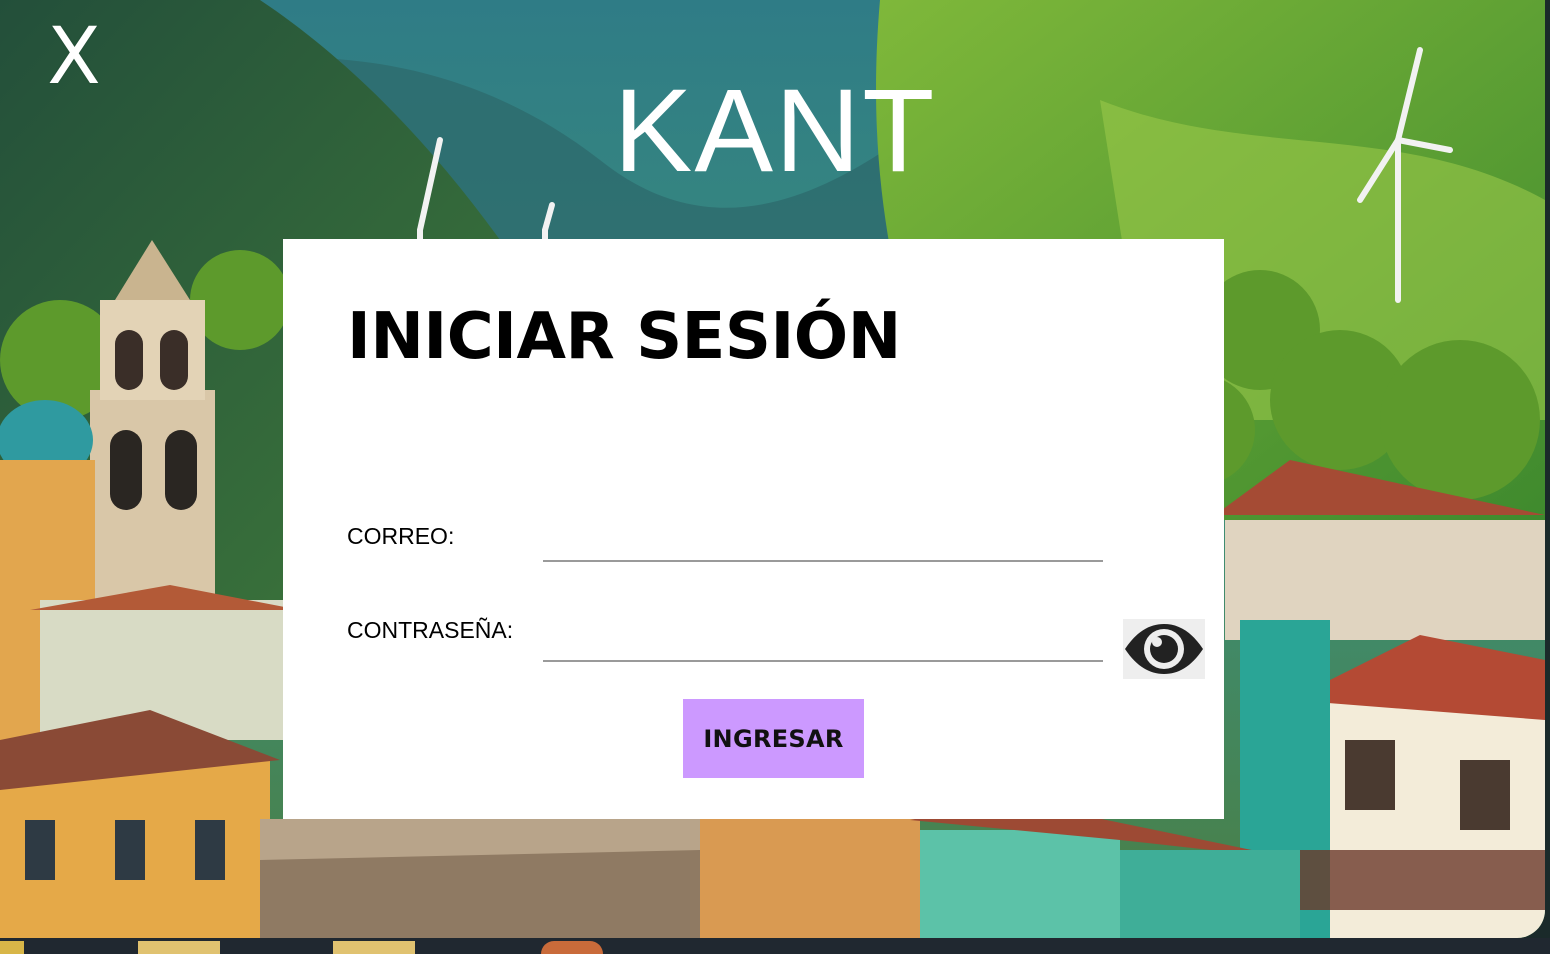  Describe the element at coordinates (823, 543) in the screenshot. I see `email-field` at that location.